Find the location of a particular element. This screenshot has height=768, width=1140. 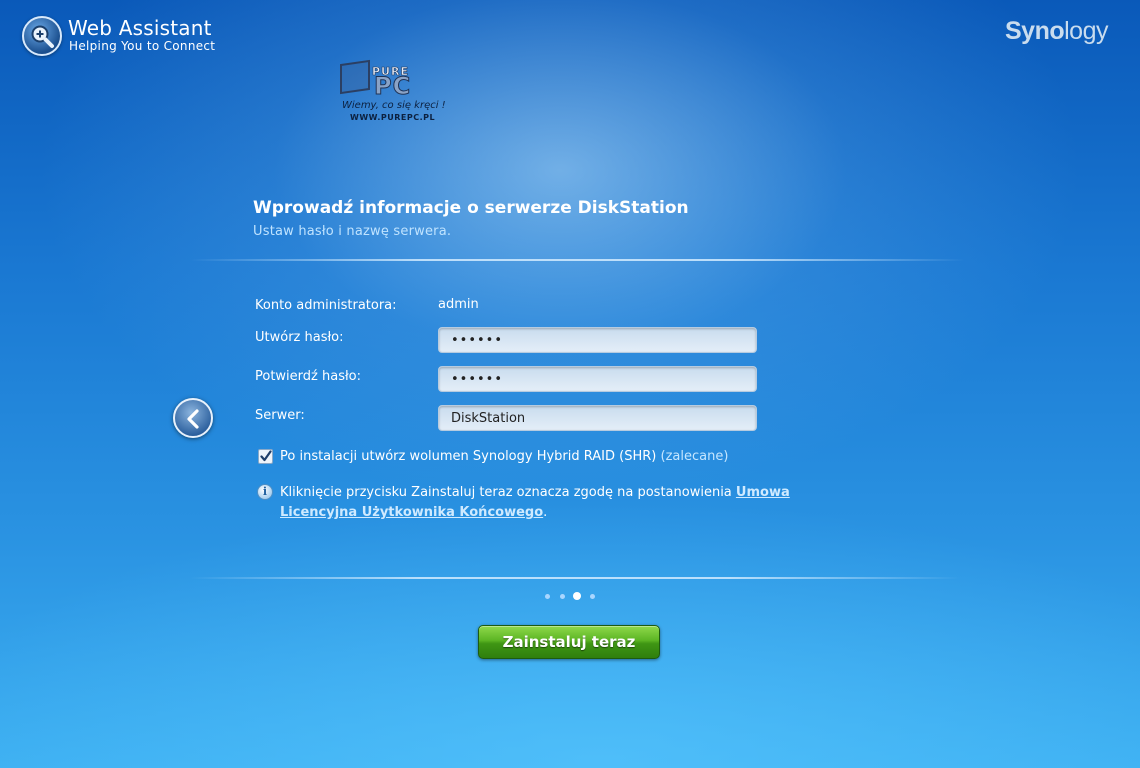

brand-bold: Syno is located at coordinates (1035, 31).